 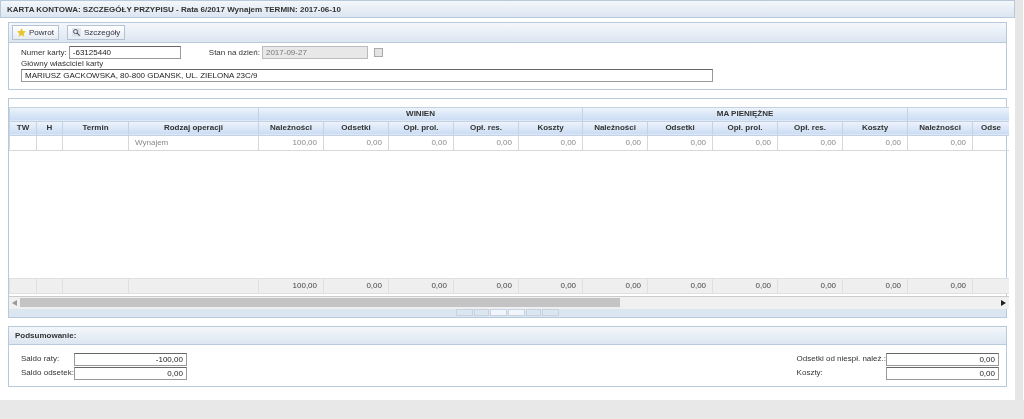 I want to click on table-cell: 100,00, so click(x=291, y=142).